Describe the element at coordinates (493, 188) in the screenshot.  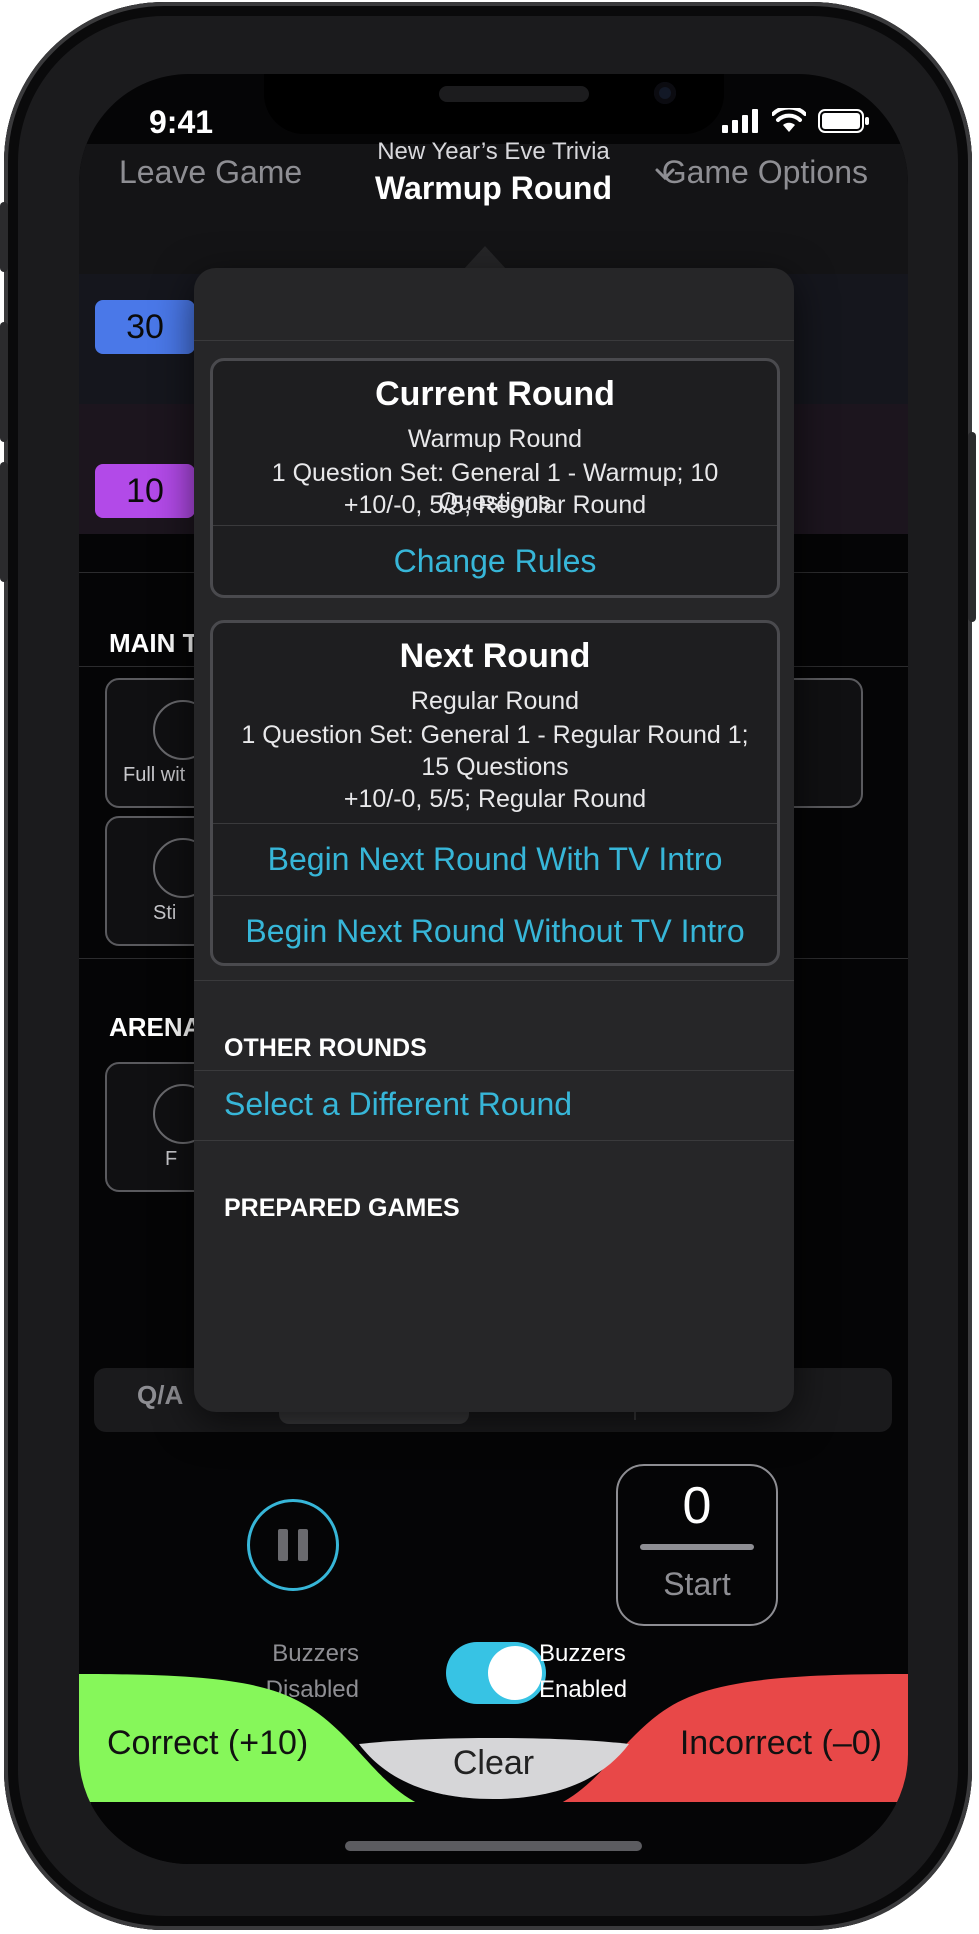
I see `round-selector-title: Warmup Round` at that location.